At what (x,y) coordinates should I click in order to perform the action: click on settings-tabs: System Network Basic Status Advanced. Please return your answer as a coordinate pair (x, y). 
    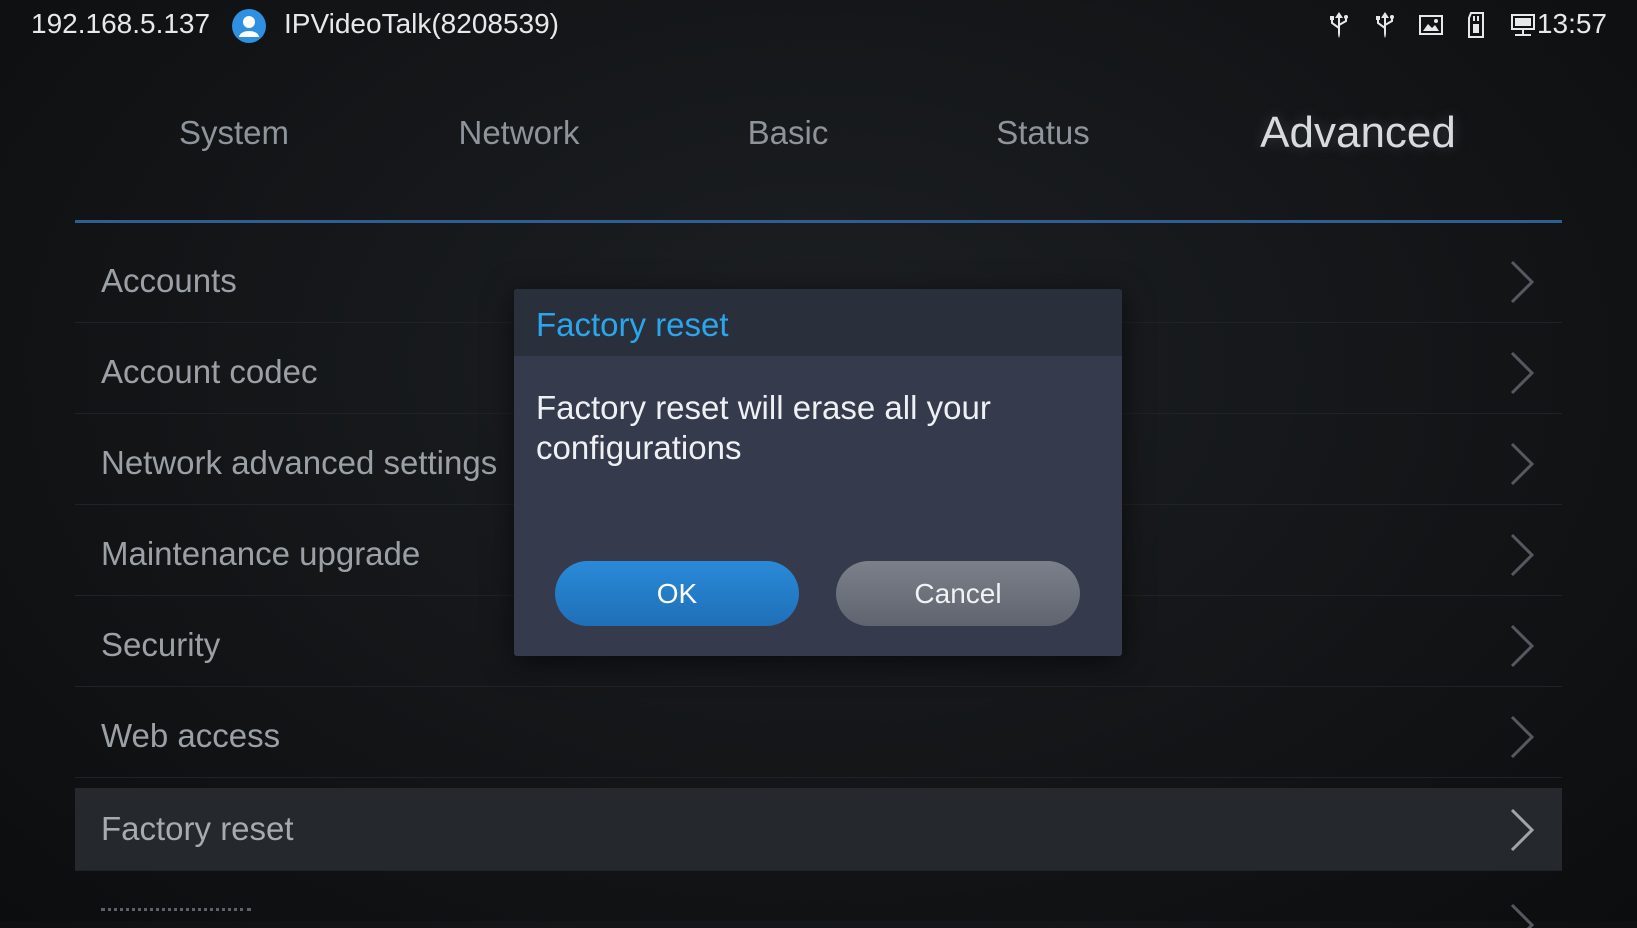
    Looking at the image, I should click on (818, 140).